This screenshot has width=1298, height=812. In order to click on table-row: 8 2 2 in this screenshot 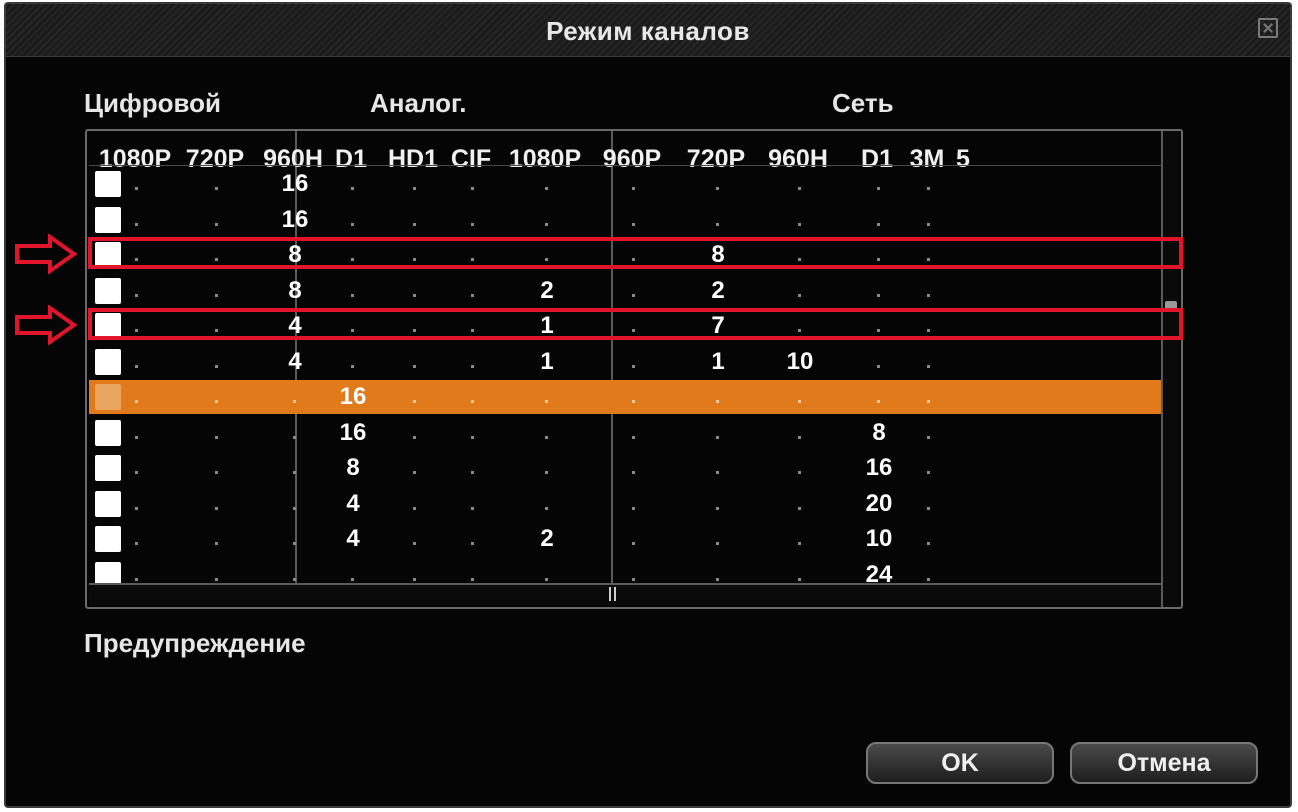, I will do `click(627, 291)`.